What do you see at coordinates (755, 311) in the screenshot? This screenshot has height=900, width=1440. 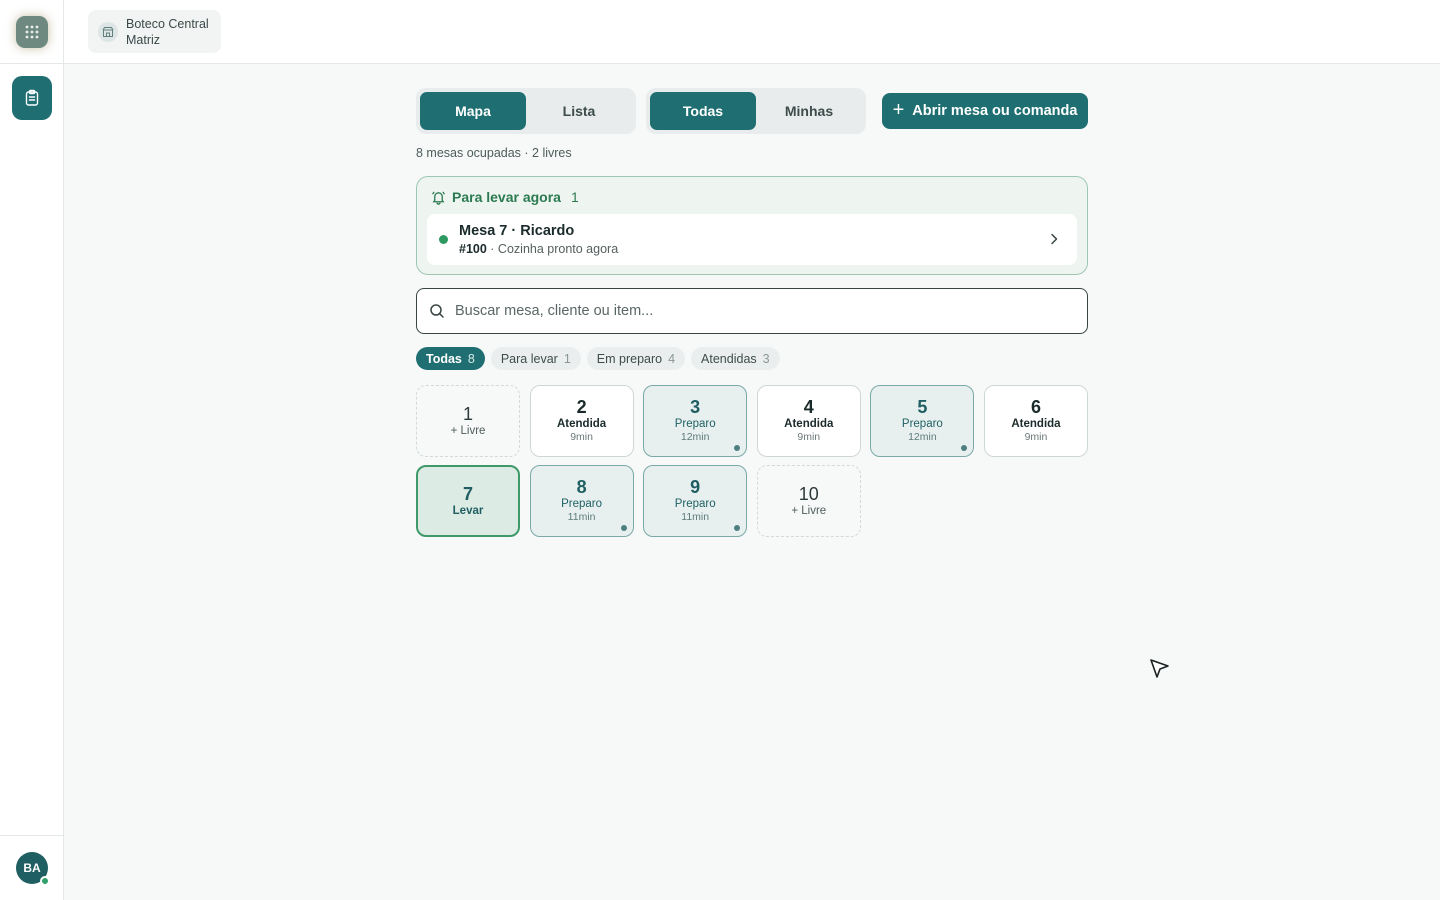 I see `search-input` at bounding box center [755, 311].